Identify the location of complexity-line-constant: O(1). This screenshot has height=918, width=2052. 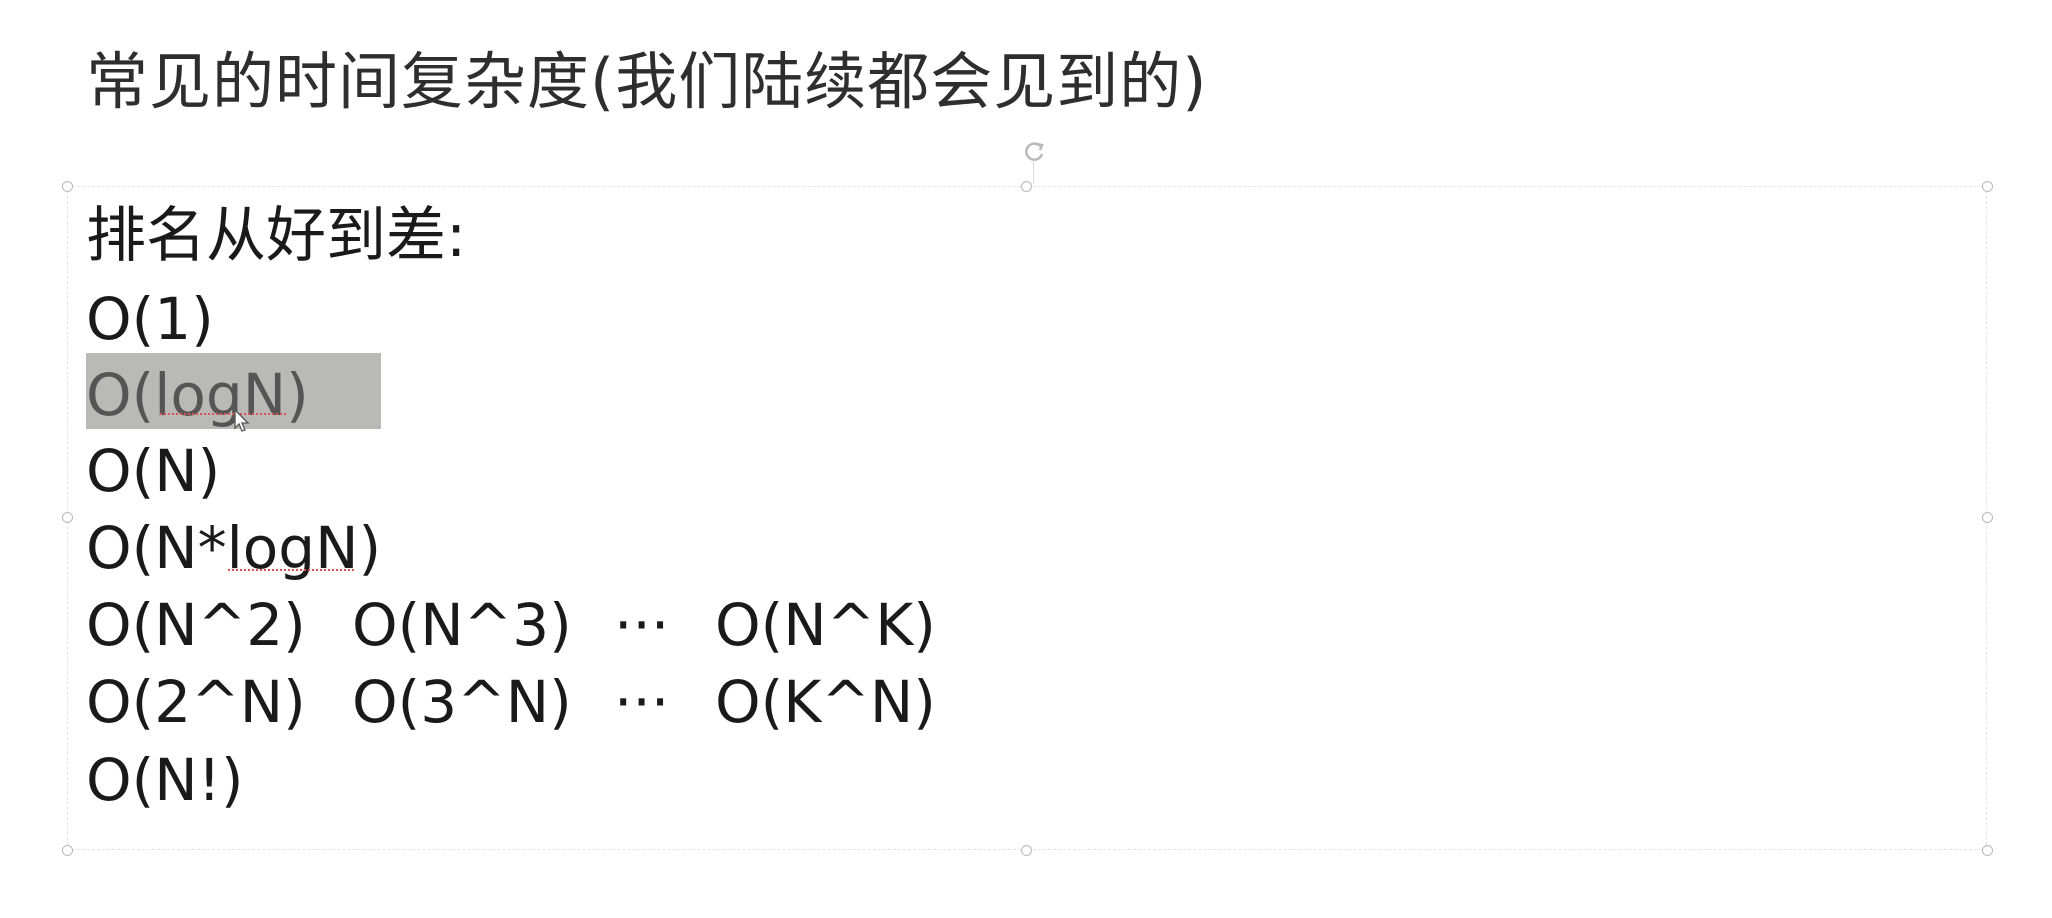
(150, 319).